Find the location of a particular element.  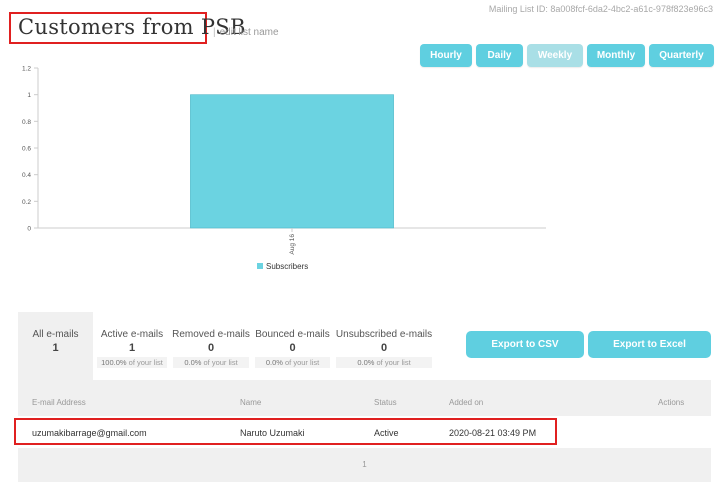

tab-label: Removed e-mails is located at coordinates (211, 334).